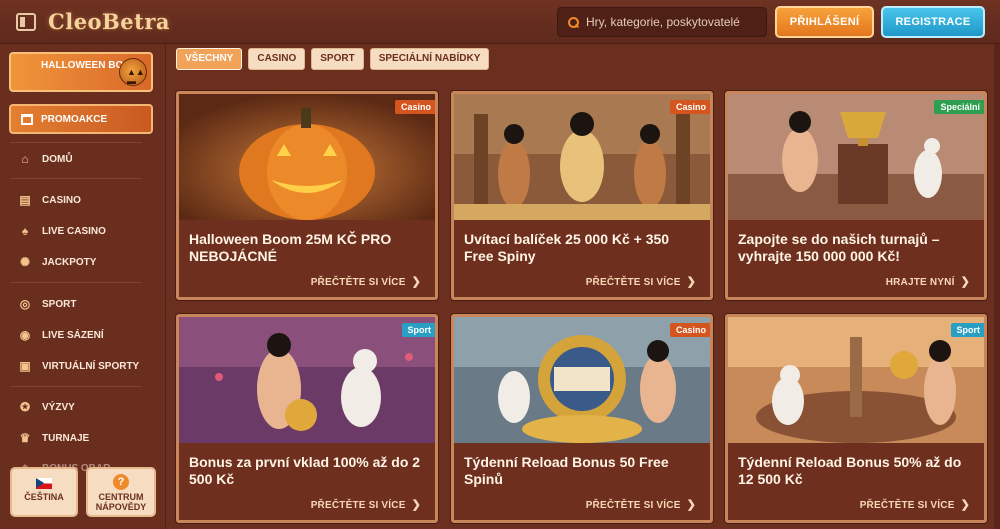  What do you see at coordinates (66, 438) in the screenshot?
I see `sidebar-item-label: TURNAJE` at bounding box center [66, 438].